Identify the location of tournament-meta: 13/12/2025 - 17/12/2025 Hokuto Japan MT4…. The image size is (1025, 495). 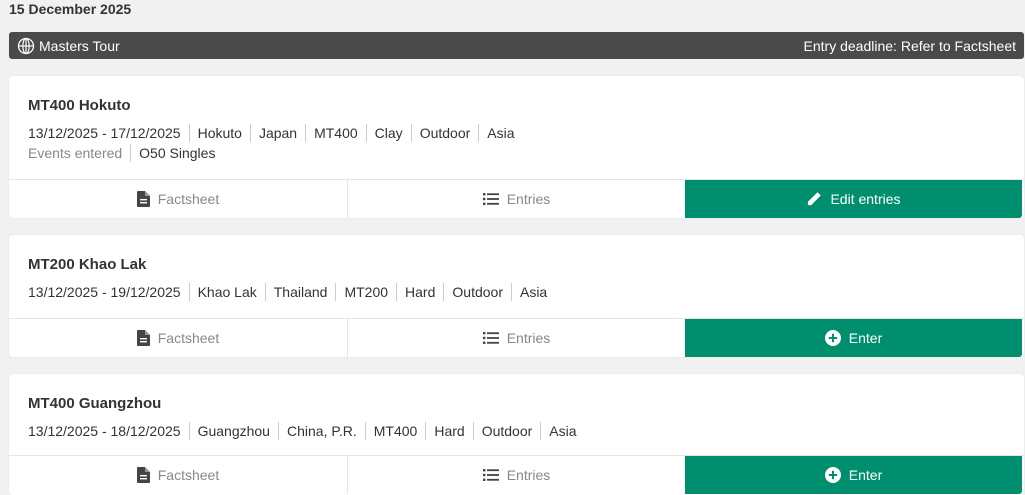
(516, 133).